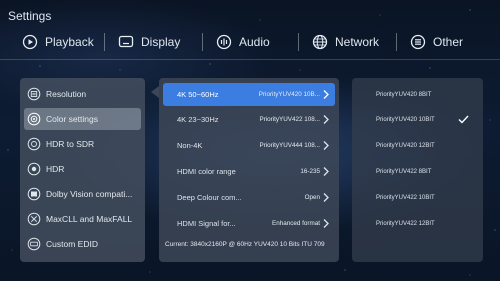  I want to click on sidebar-item-label: MaxCLL and MaxFALL, so click(89, 219).